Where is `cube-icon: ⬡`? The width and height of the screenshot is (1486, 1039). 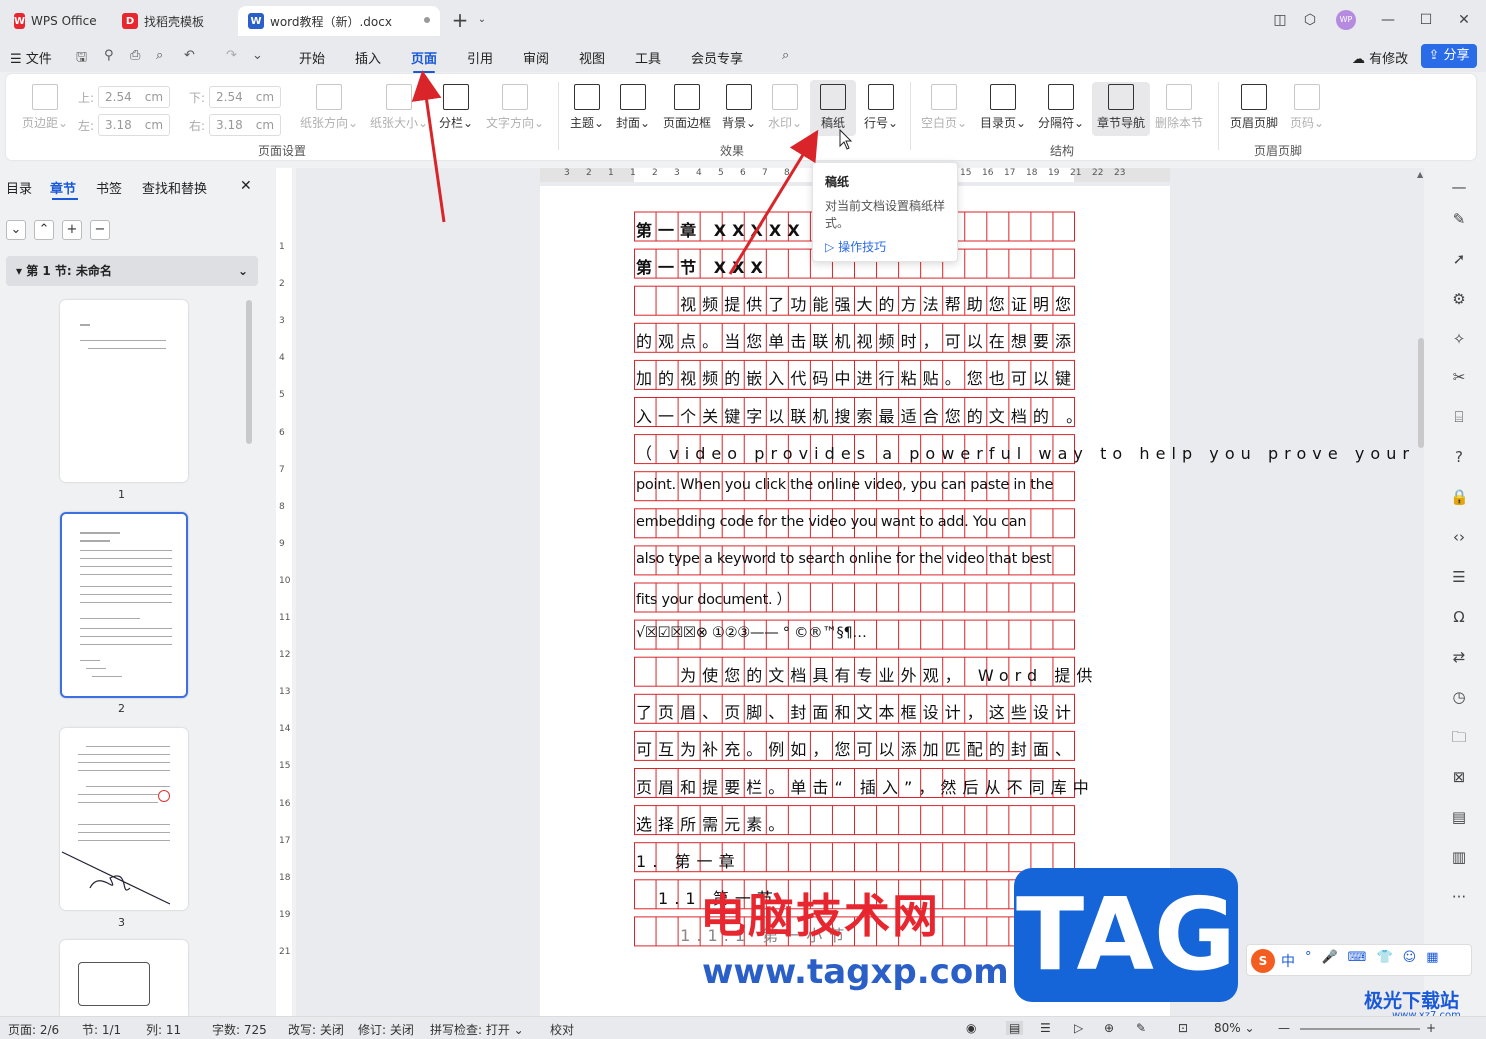
cube-icon: ⬡ is located at coordinates (1310, 20).